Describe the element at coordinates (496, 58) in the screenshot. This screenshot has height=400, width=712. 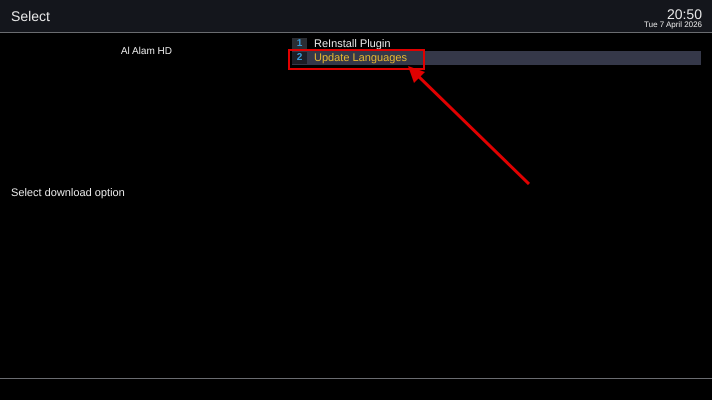
I see `menu-item: 2 Update Languages` at that location.